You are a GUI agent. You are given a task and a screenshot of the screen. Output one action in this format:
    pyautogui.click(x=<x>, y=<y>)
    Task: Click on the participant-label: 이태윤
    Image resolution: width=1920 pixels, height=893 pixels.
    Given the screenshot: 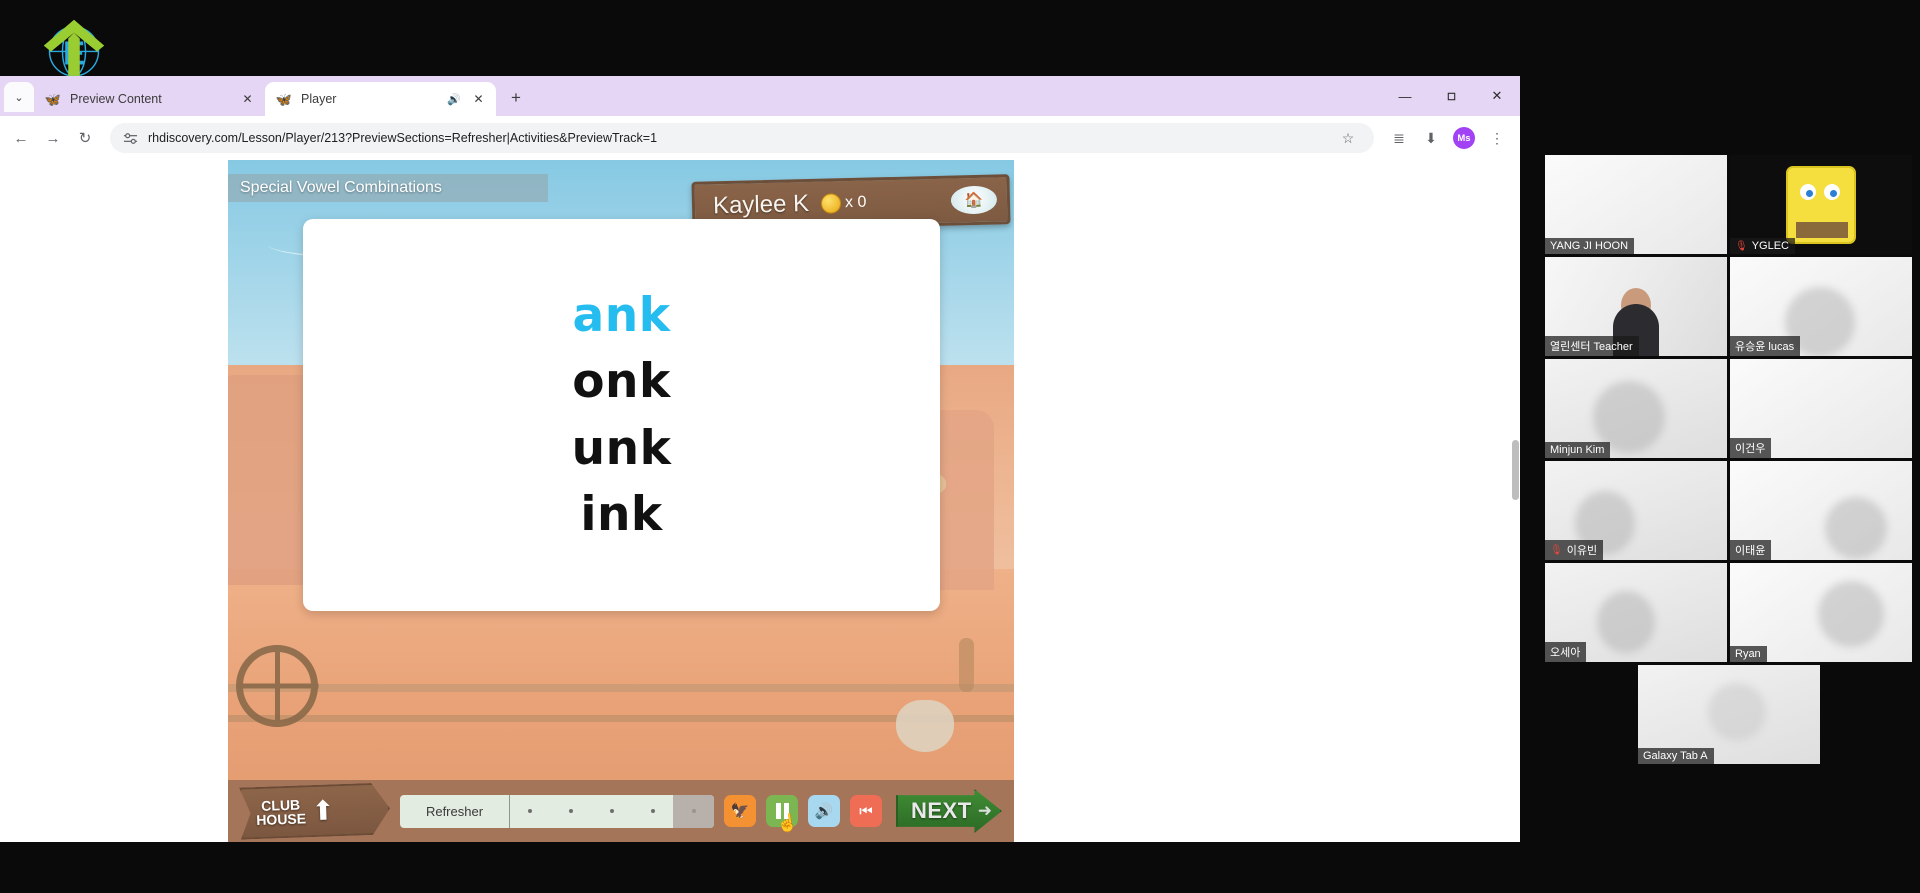 What is the action you would take?
    pyautogui.click(x=1751, y=550)
    